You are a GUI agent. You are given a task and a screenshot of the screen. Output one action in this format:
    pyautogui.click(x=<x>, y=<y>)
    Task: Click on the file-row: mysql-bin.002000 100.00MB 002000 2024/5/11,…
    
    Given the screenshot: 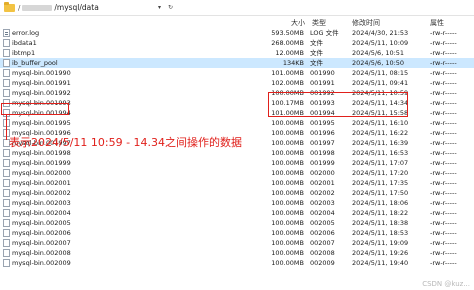 What is the action you would take?
    pyautogui.click(x=237, y=173)
    